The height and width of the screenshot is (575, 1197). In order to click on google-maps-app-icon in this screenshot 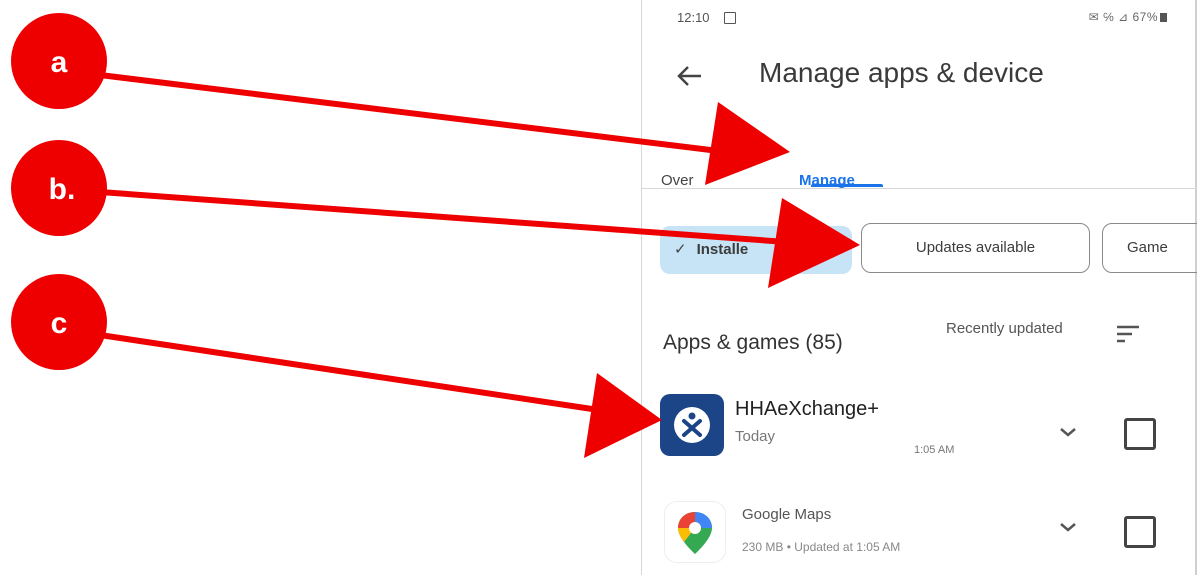, I will do `click(695, 532)`.